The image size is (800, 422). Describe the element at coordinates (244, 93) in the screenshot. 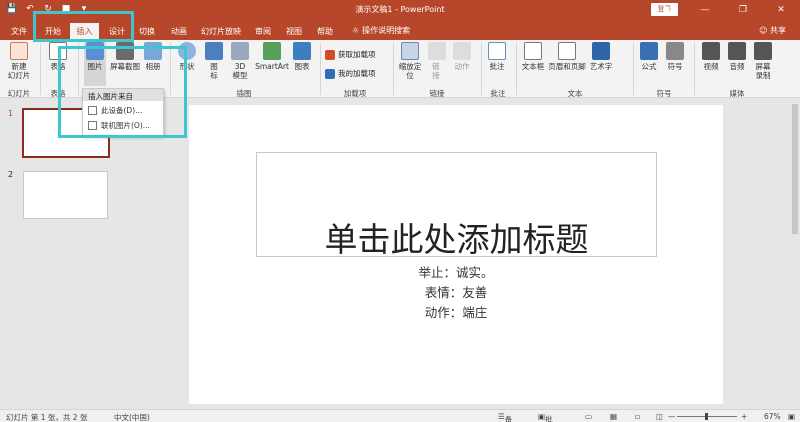

I see `group-label-illustrations: 插图` at that location.